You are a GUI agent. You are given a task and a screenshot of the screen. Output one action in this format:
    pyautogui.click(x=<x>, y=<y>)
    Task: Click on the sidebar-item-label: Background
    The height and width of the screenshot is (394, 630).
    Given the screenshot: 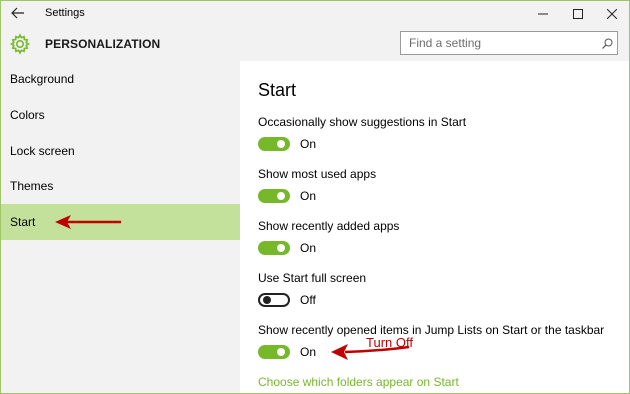 What is the action you would take?
    pyautogui.click(x=42, y=79)
    